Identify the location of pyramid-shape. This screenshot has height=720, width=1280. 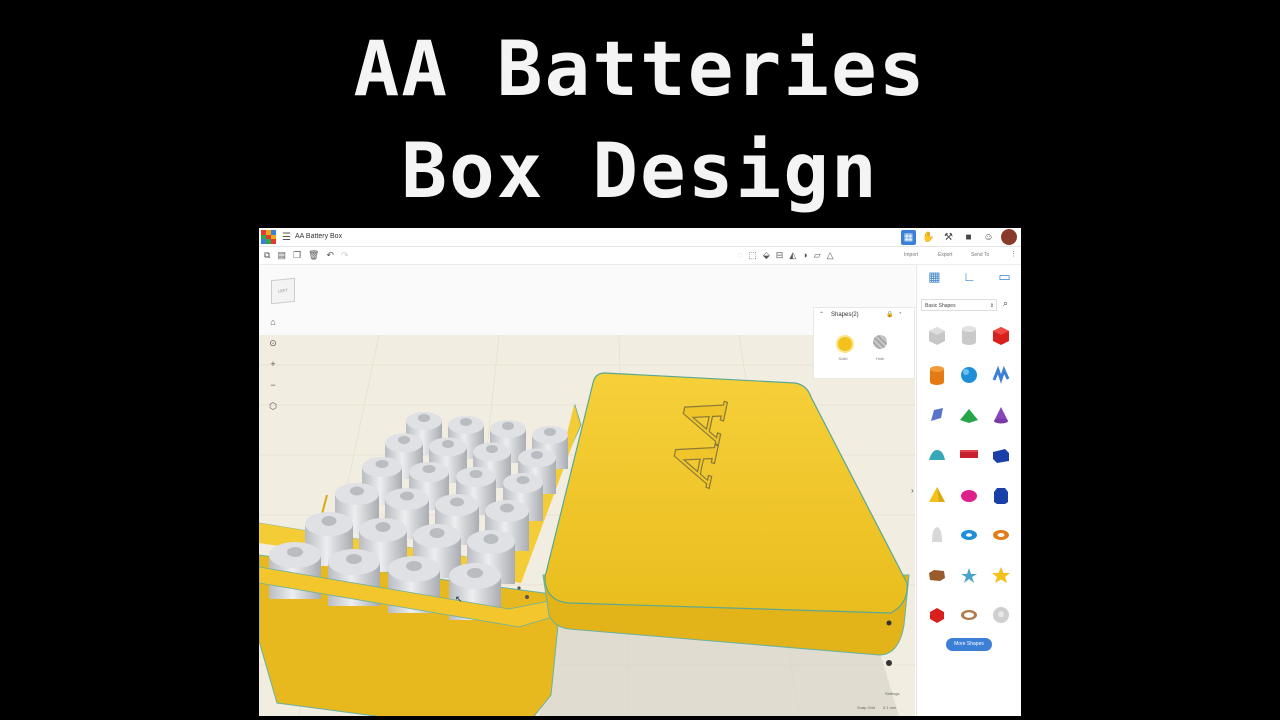
(937, 495).